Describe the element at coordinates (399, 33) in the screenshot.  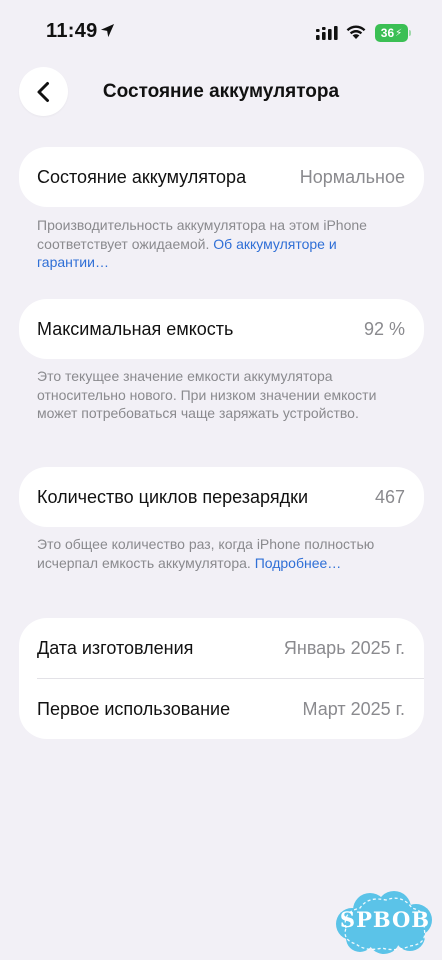
I see `charging-bolt-icon: ⚡` at that location.